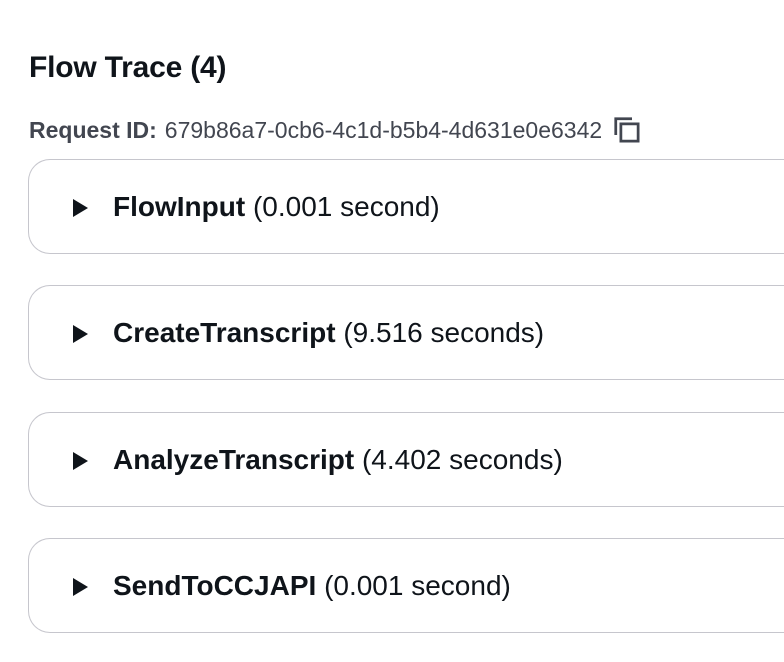  Describe the element at coordinates (383, 129) in the screenshot. I see `request-id-value: 679b86a7-0cb6-4c1d-b5b4-4d631e0e6342` at that location.